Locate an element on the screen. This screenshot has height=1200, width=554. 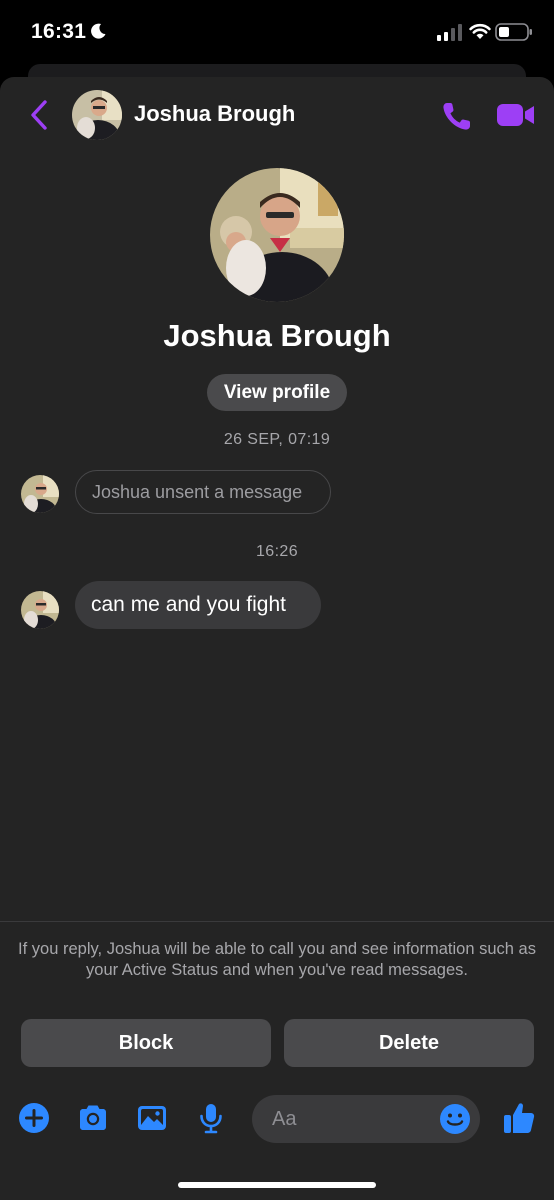
view-profile-button: View profile is located at coordinates (277, 392).